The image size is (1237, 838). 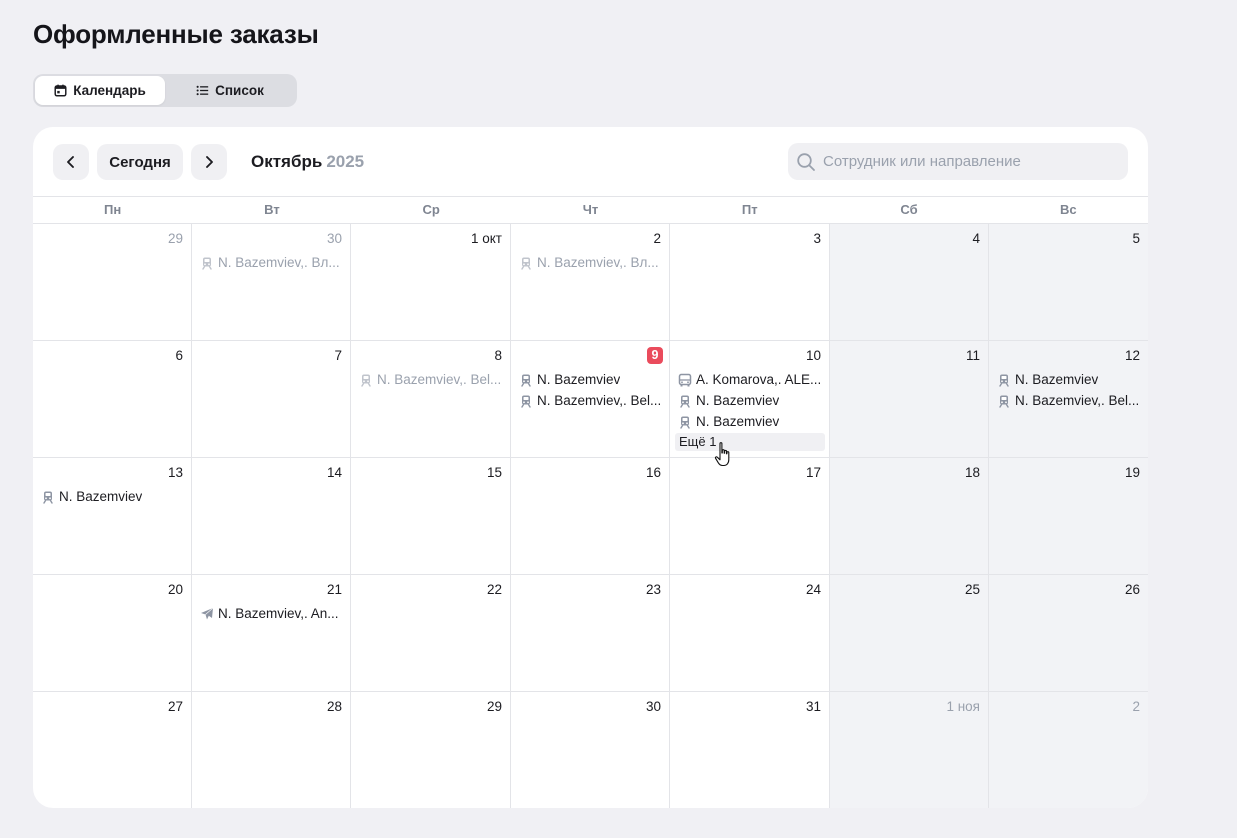 I want to click on day-number: 23, so click(x=653, y=589).